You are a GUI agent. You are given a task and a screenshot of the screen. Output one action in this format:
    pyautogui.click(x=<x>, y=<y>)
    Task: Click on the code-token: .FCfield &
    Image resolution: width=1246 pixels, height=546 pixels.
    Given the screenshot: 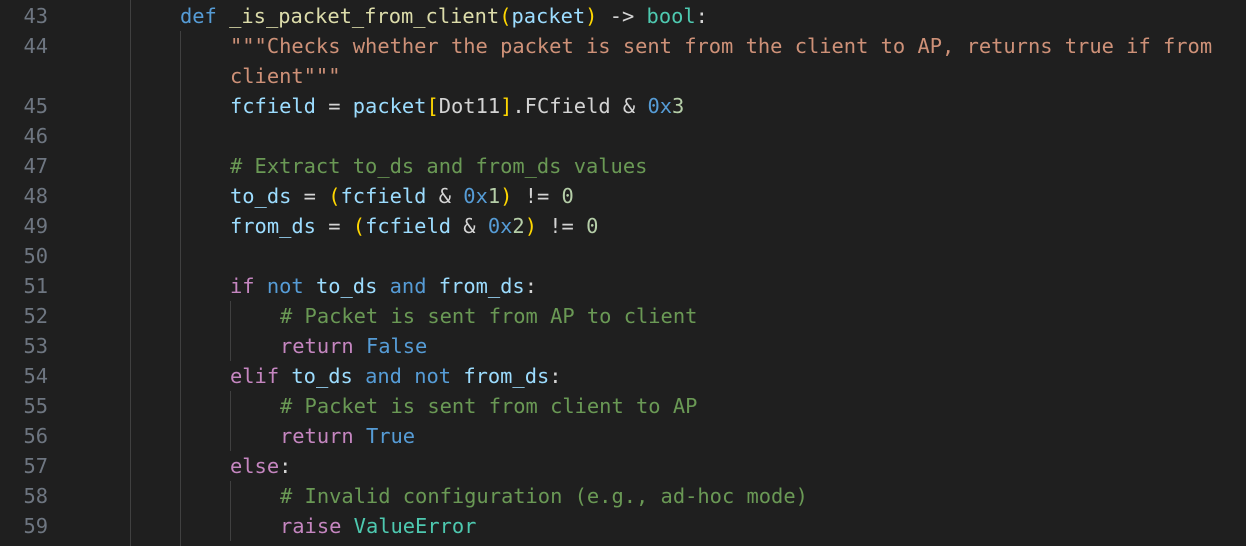 What is the action you would take?
    pyautogui.click(x=580, y=106)
    